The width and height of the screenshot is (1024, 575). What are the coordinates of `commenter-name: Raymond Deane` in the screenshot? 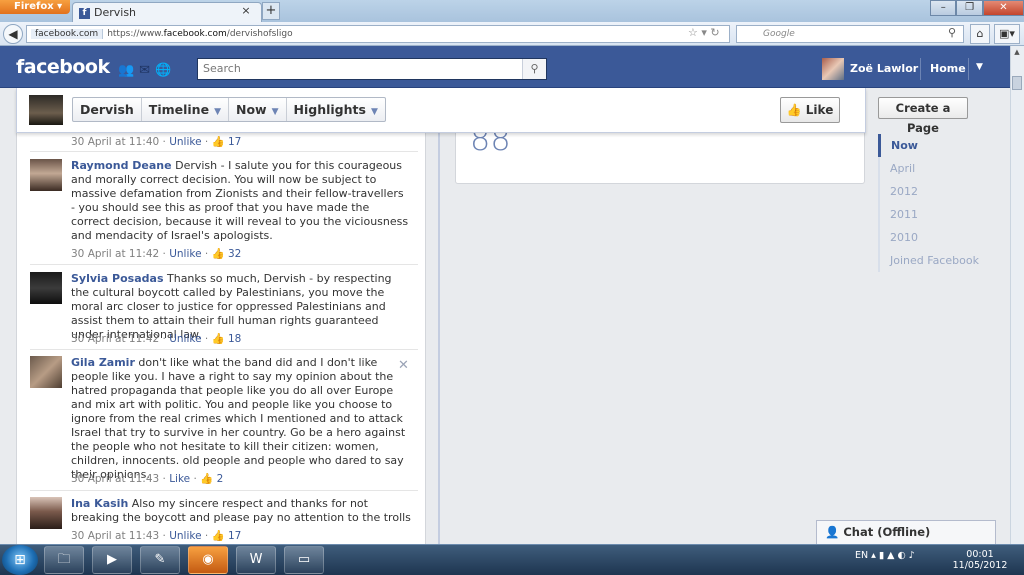 It's located at (121, 165).